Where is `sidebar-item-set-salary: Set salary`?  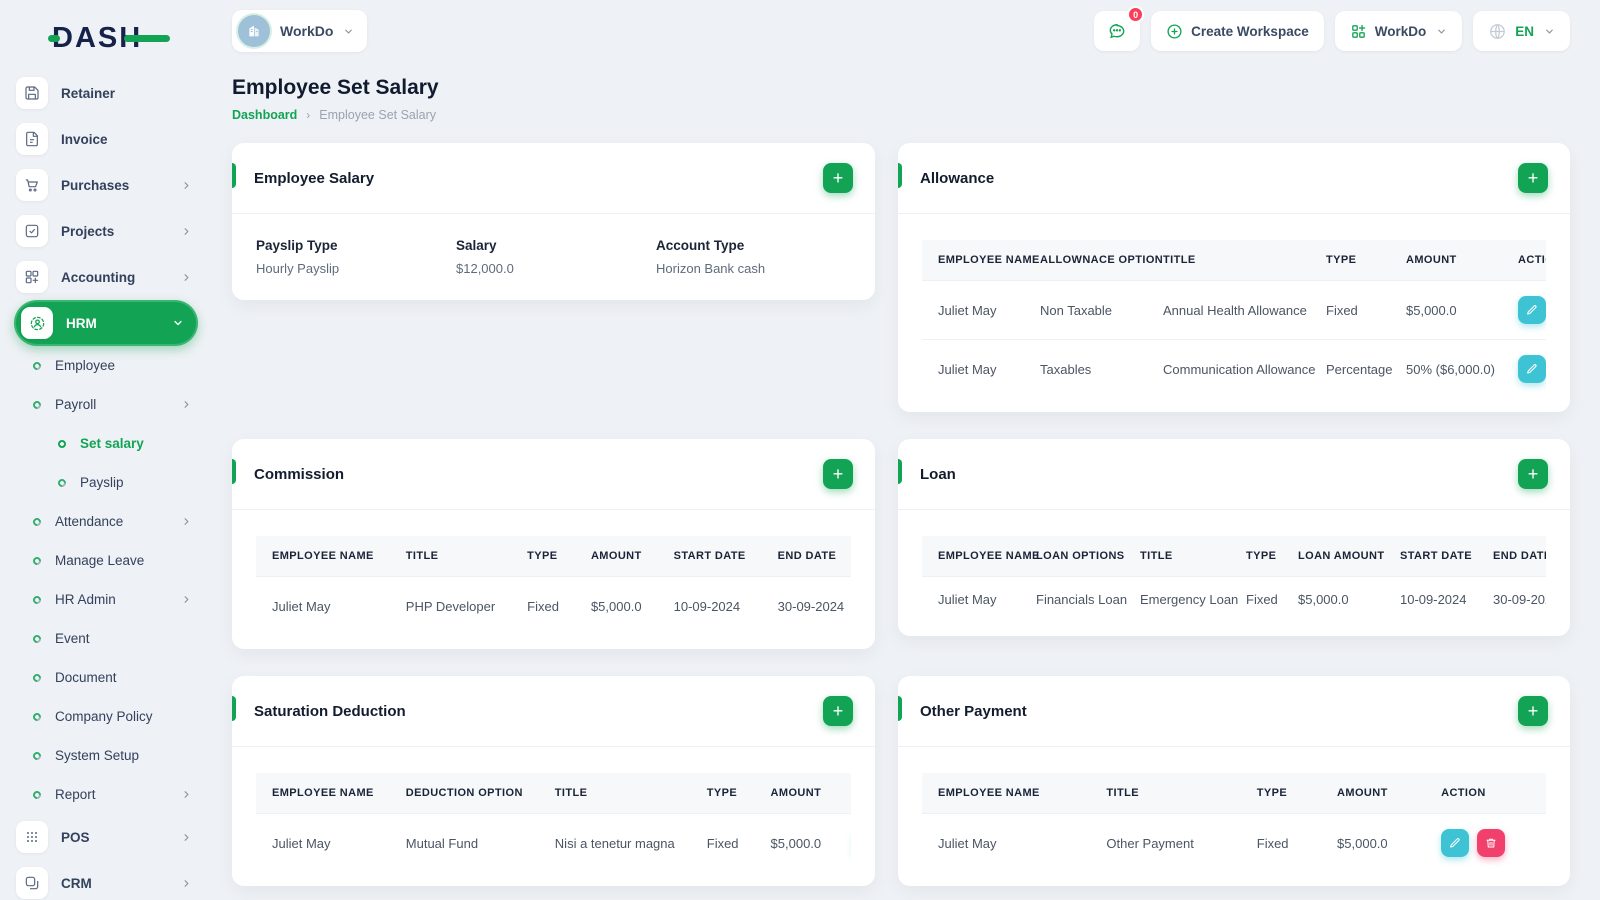 sidebar-item-set-salary: Set salary is located at coordinates (106, 443).